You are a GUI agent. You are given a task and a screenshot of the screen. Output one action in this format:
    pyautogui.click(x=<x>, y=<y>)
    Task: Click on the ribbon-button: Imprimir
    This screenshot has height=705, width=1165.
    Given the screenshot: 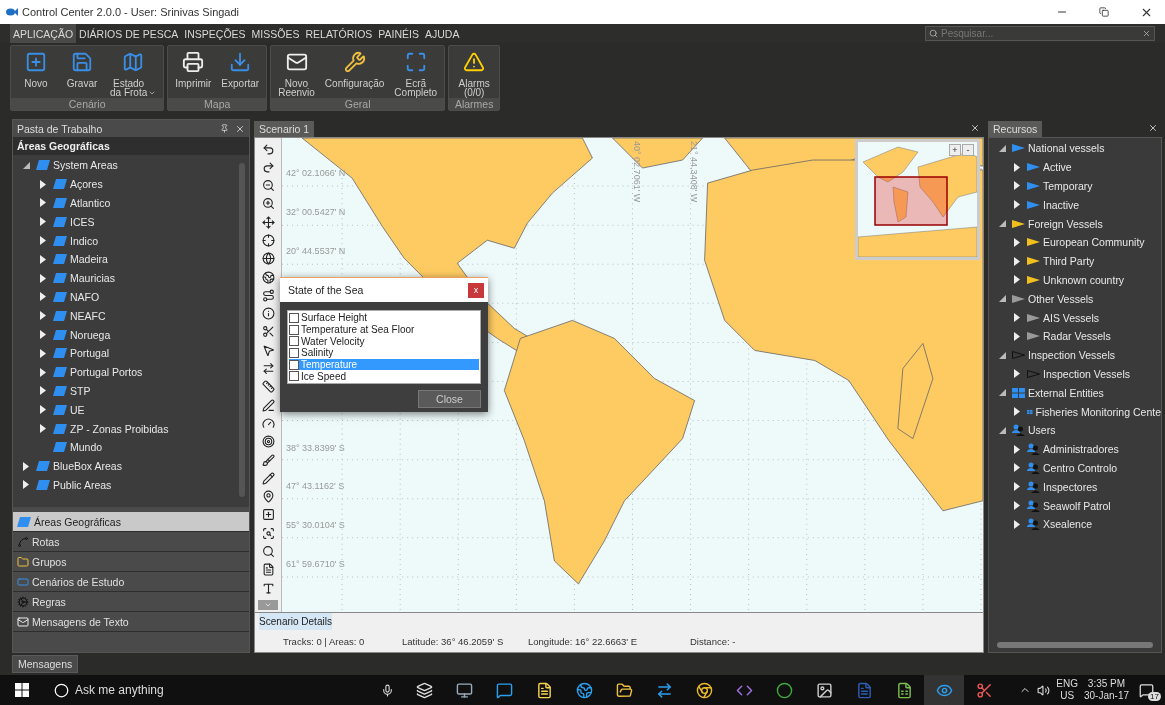 What is the action you would take?
    pyautogui.click(x=193, y=73)
    